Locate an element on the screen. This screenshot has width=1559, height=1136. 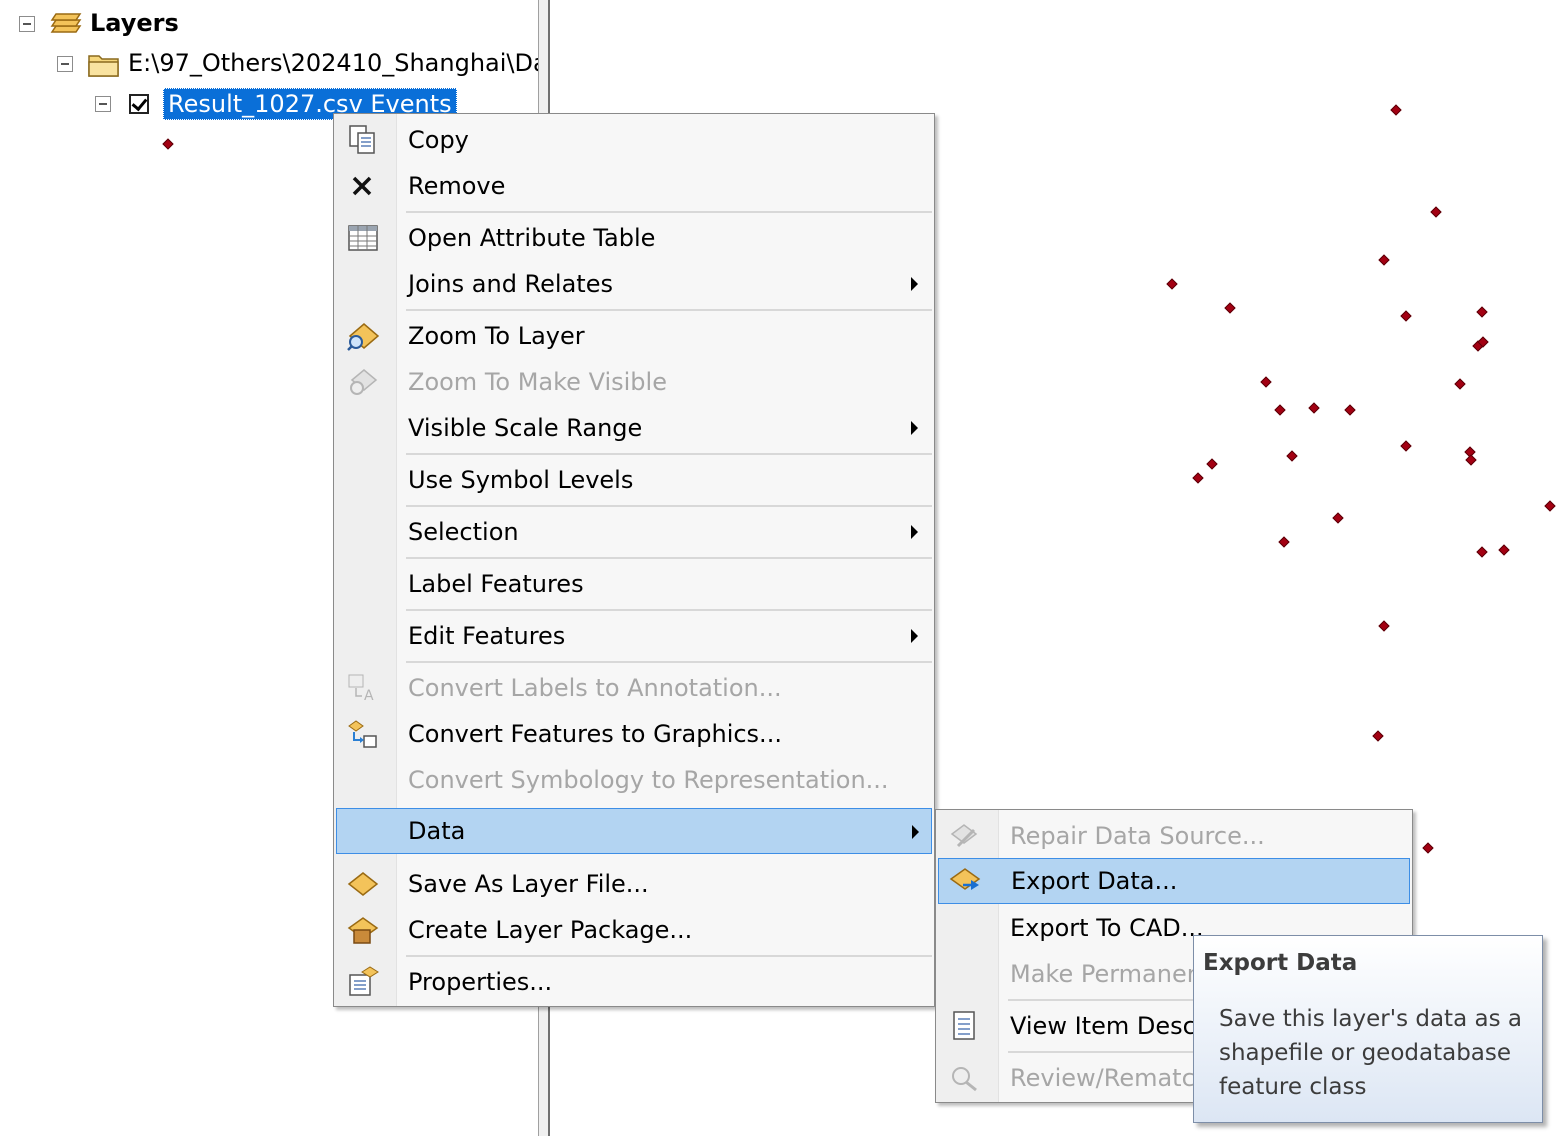
menu-label: Zoom To Make Visible is located at coordinates (537, 382).